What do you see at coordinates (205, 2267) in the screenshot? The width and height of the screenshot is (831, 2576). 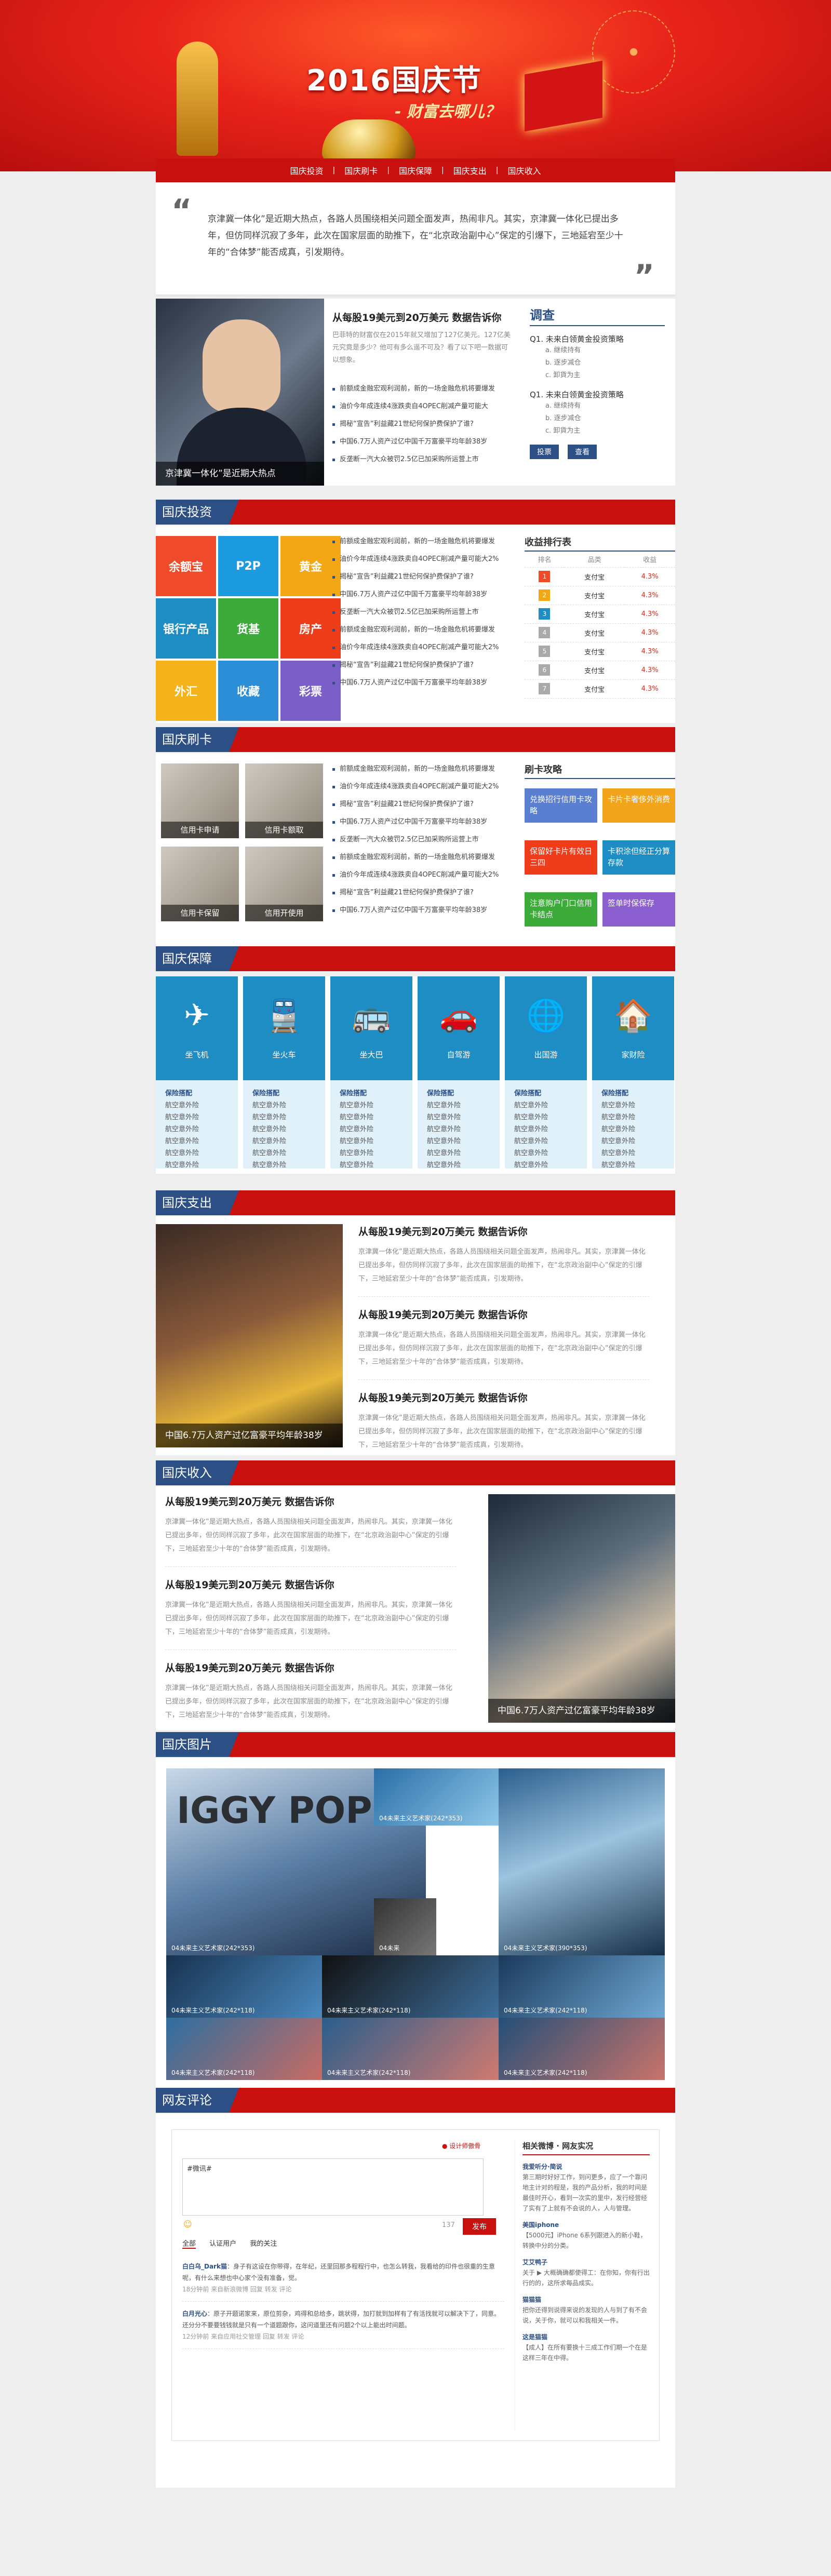 I see `comment-user: 白白乌_Dark猫` at bounding box center [205, 2267].